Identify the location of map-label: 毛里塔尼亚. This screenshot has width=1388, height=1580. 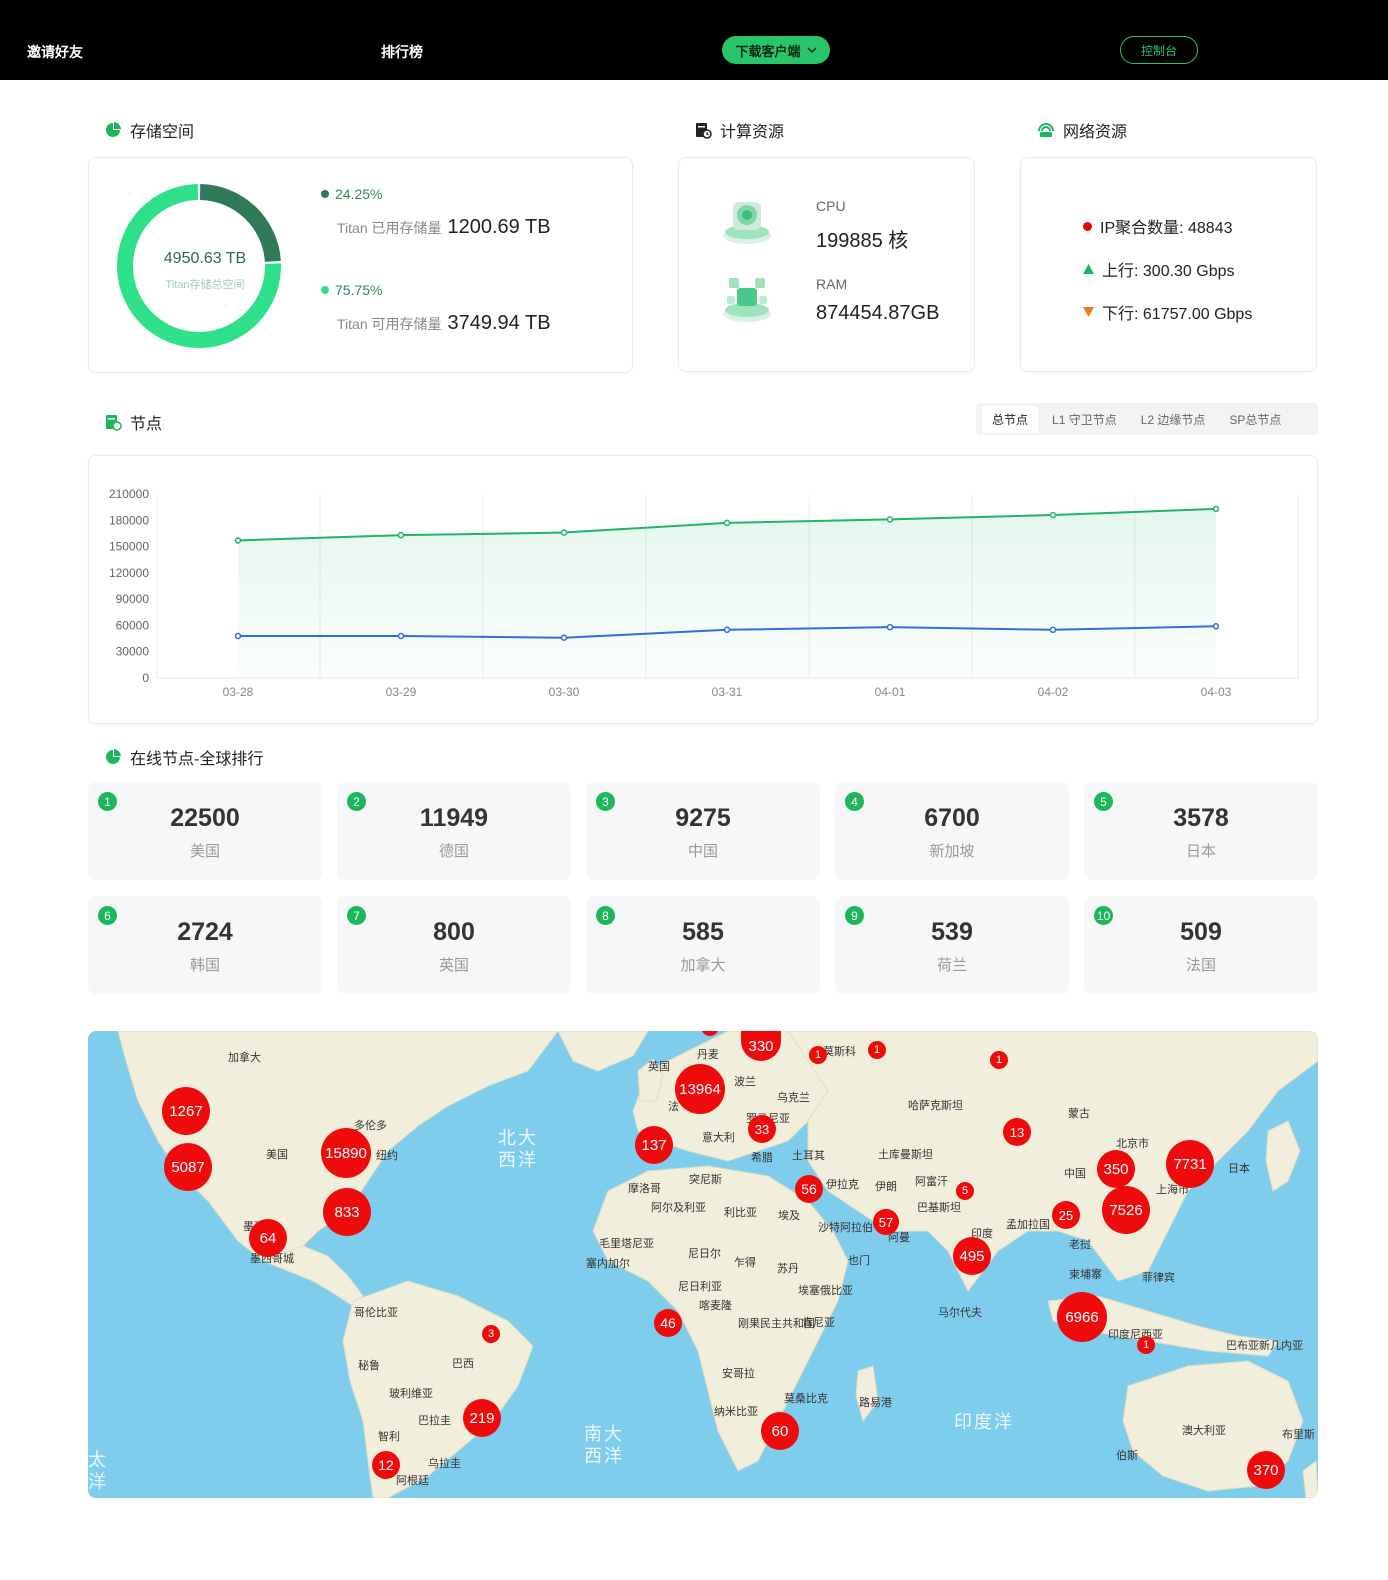
(626, 1244).